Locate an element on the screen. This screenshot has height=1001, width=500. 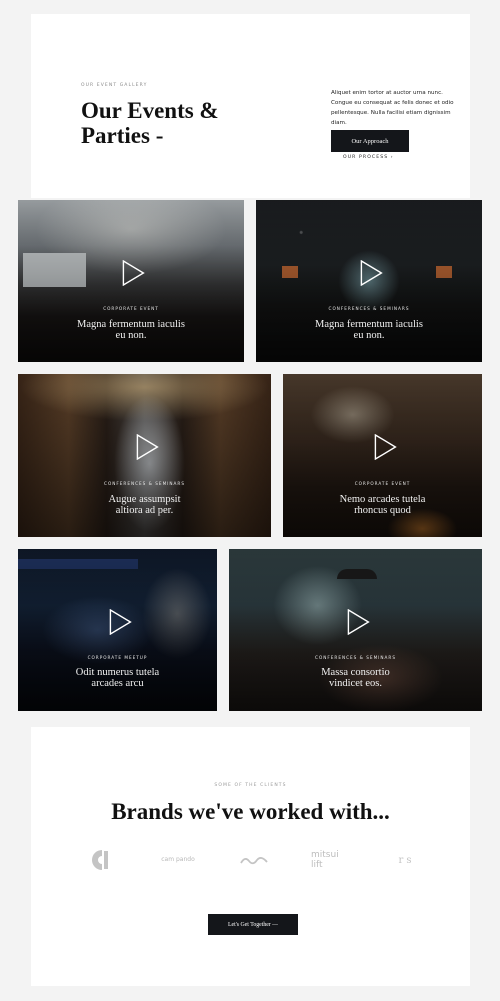
event-category: CORPORATE MEETUP is located at coordinates (117, 657).